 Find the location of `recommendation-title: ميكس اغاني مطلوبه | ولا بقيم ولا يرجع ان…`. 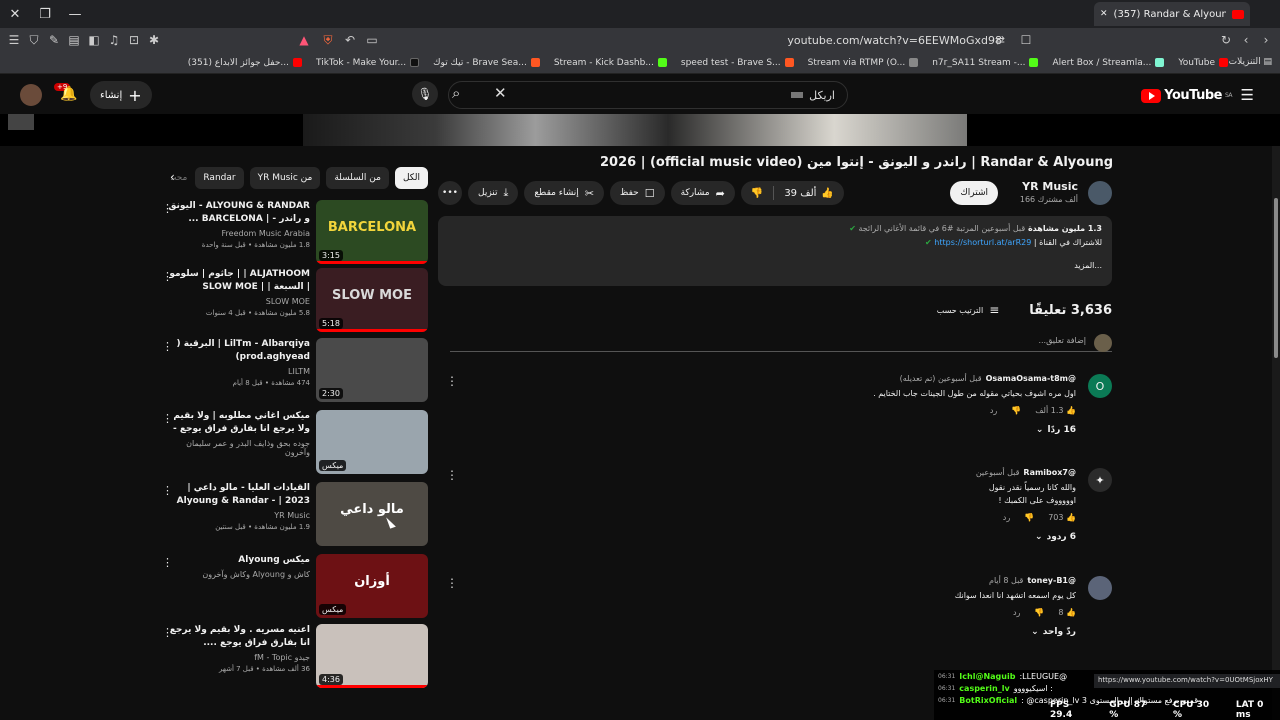

recommendation-title: ميكس اغاني مطلوبه | ولا بقيم ولا يرجع ان… is located at coordinates (239, 423).